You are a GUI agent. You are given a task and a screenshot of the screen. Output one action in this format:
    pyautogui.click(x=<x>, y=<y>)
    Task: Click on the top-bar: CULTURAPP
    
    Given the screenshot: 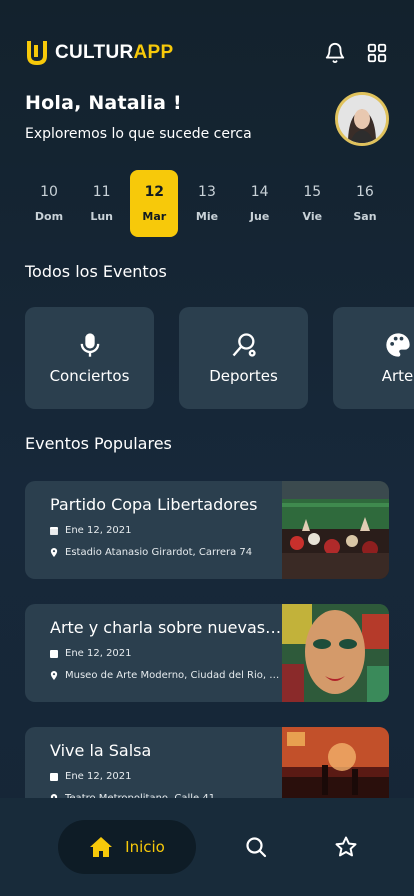 What is the action you would take?
    pyautogui.click(x=207, y=53)
    